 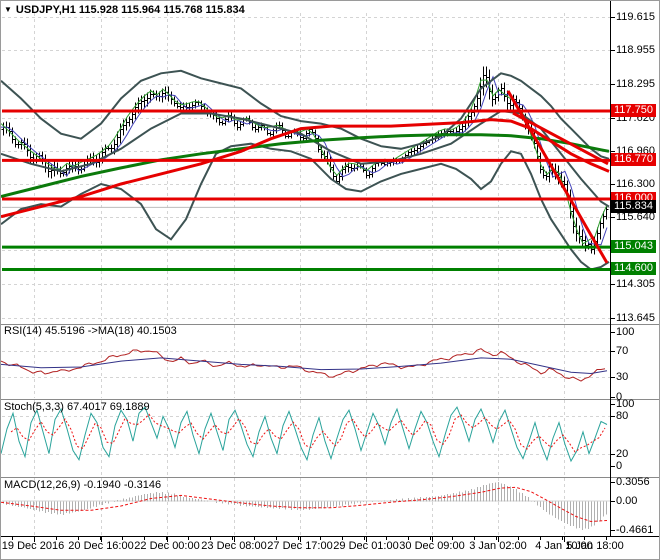 I want to click on rsi-scale-label: 70, so click(x=622, y=351).